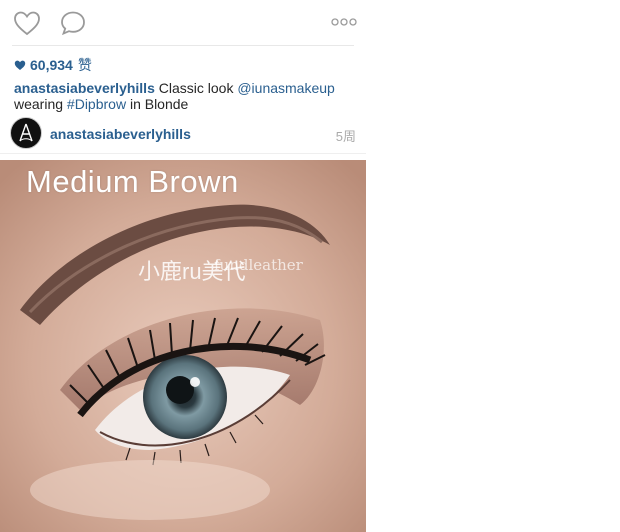  I want to click on likes-label: 赞, so click(84, 65).